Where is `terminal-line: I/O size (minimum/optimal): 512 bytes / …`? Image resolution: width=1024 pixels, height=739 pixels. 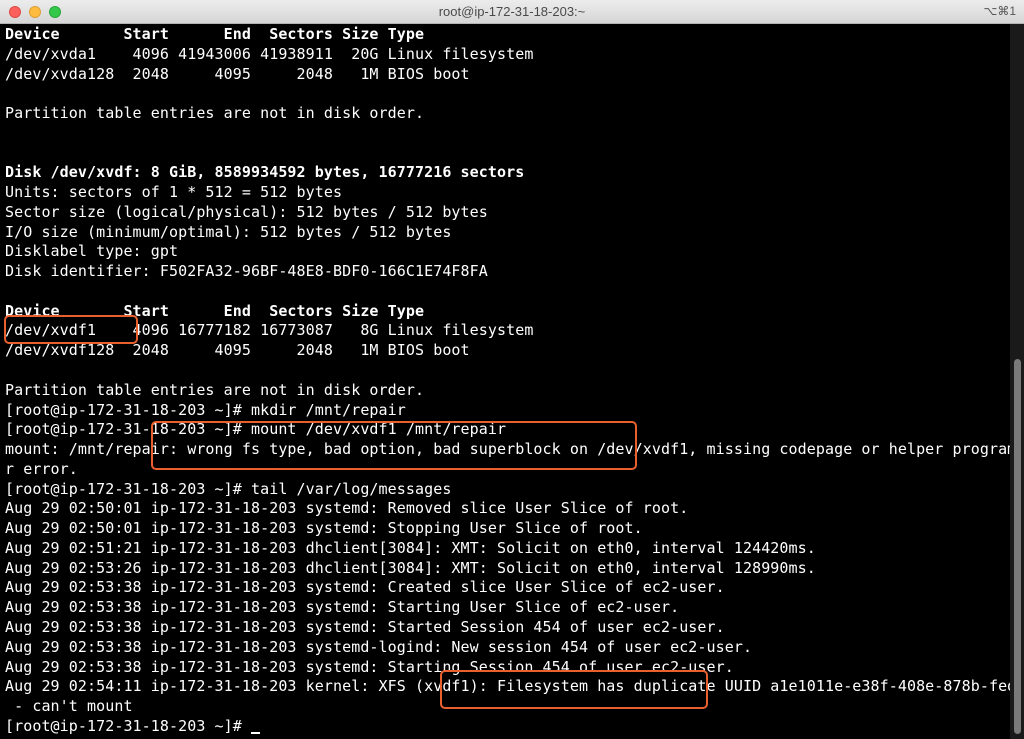 terminal-line: I/O size (minimum/optimal): 512 bytes / … is located at coordinates (228, 231).